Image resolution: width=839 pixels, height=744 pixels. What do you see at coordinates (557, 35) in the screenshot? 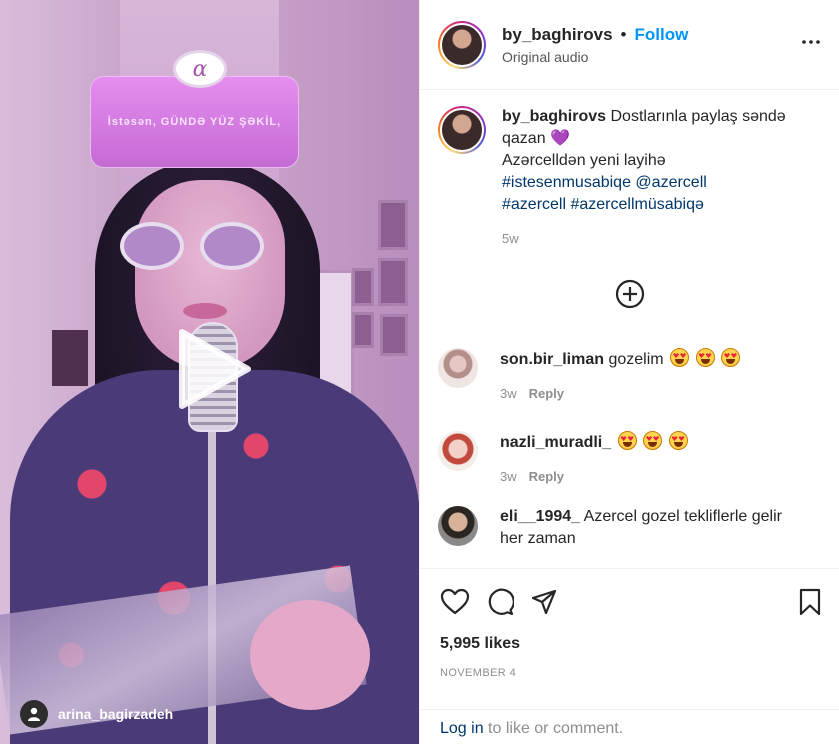
I see `header-username: by_baghirovs` at bounding box center [557, 35].